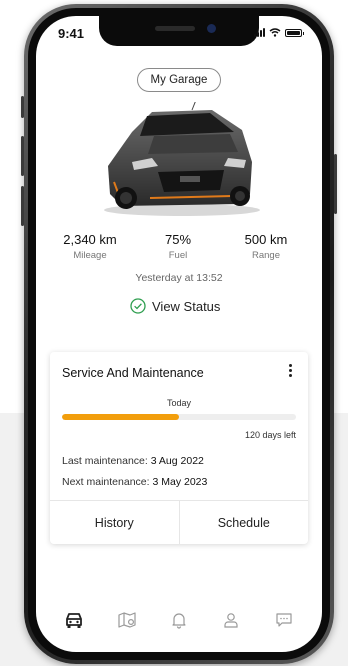  What do you see at coordinates (178, 255) in the screenshot?
I see `fuel-label: Fuel` at bounding box center [178, 255].